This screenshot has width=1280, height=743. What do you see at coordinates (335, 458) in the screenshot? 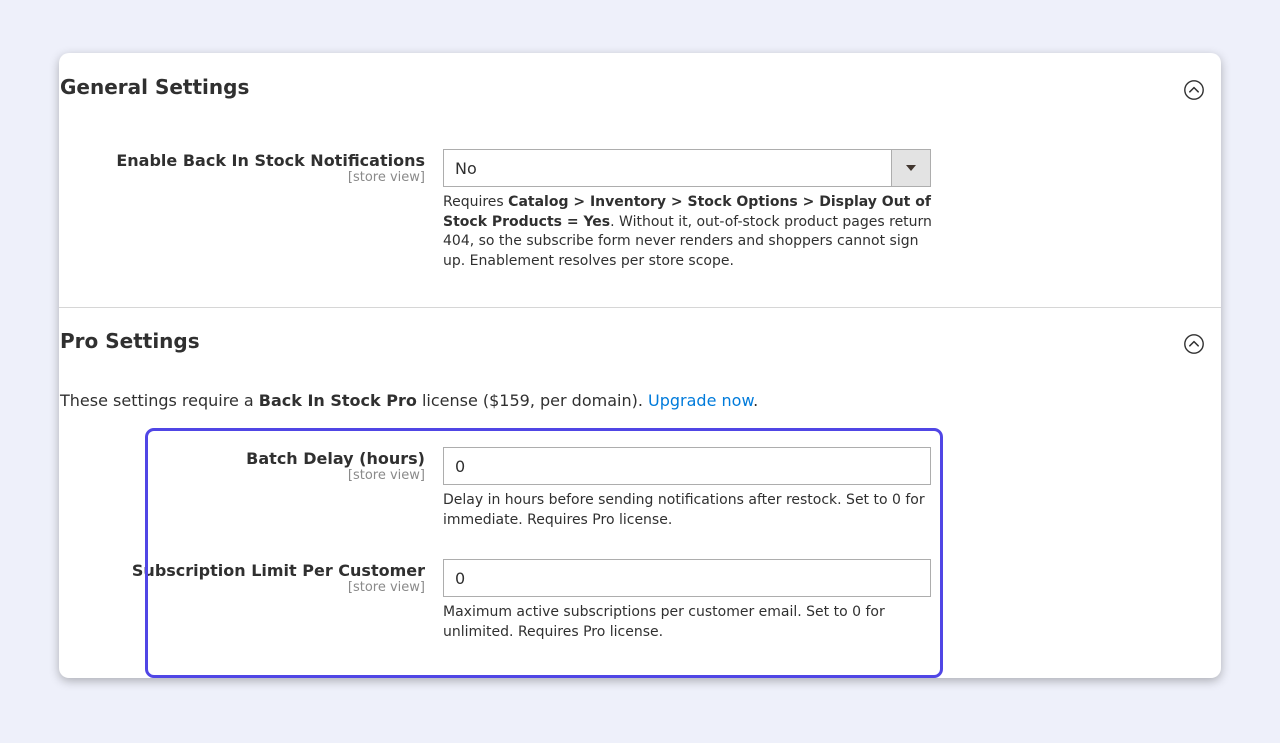
I see `field-label-text: Batch Delay (hours)` at bounding box center [335, 458].